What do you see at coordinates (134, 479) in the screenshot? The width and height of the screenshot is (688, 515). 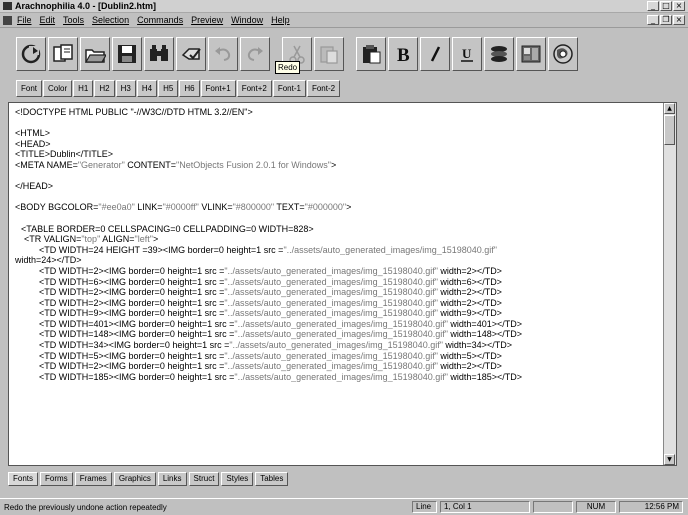 I see `tab-graphics: Graphics` at bounding box center [134, 479].